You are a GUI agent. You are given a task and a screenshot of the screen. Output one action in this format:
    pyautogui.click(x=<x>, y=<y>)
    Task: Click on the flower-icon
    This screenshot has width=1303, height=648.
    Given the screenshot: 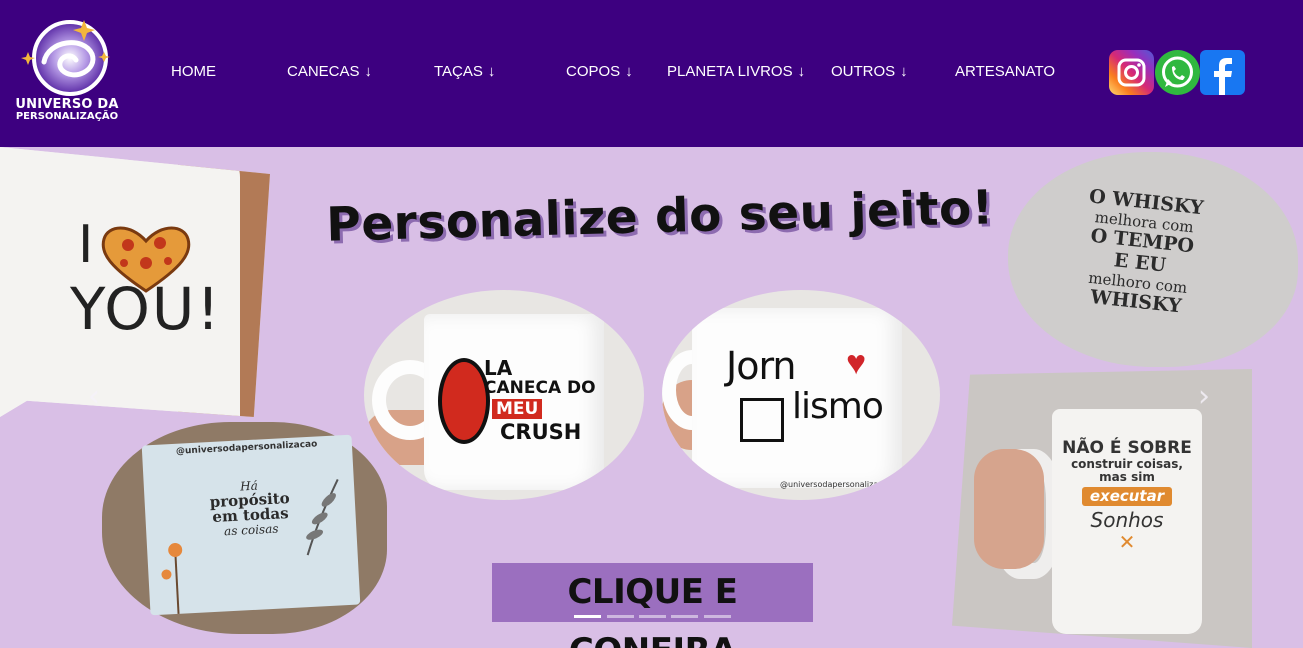 What is the action you would take?
    pyautogui.click(x=172, y=578)
    